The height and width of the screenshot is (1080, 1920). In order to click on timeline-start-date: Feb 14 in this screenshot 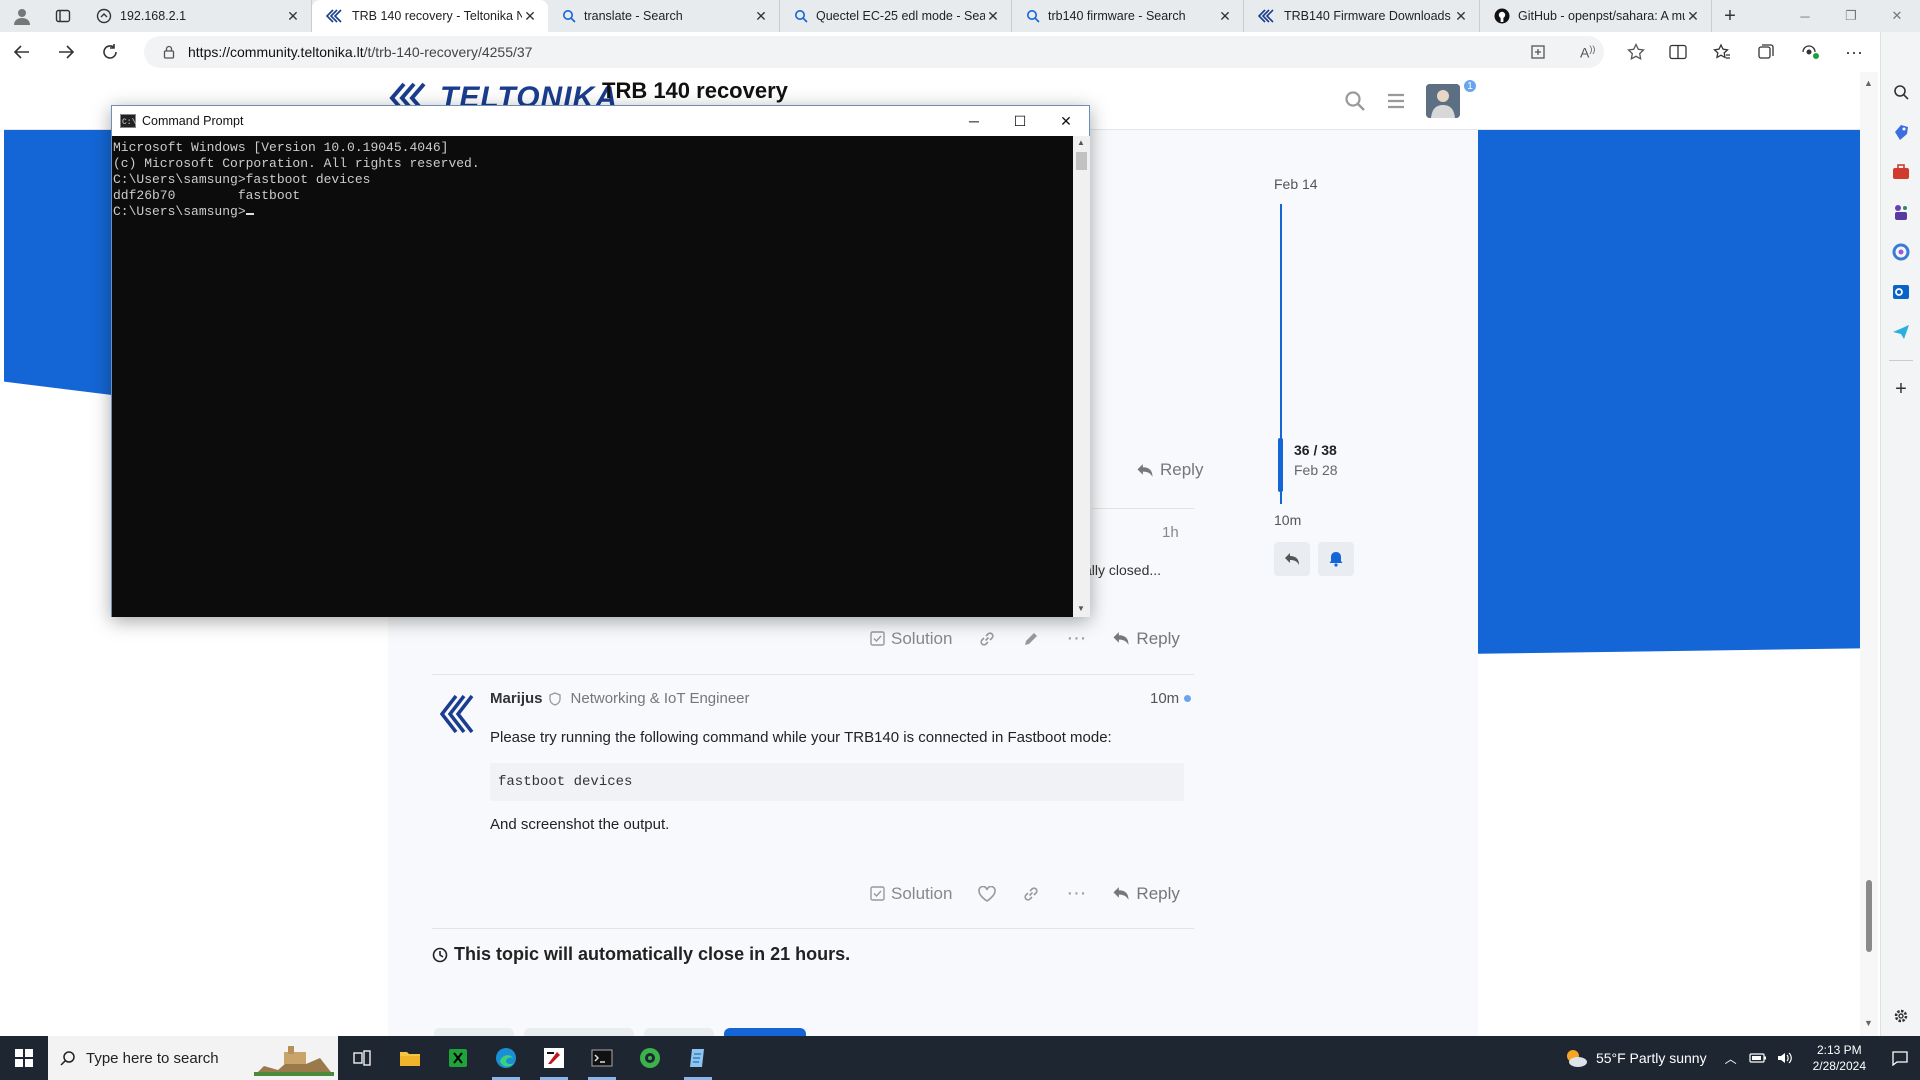, I will do `click(1296, 184)`.